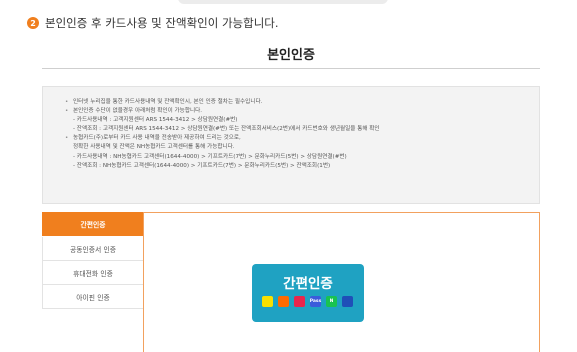  I want to click on auth-method-tabs: 간편인증 공동인증서 인증 휴대전화 인증 아이핀 인증, so click(92, 260).